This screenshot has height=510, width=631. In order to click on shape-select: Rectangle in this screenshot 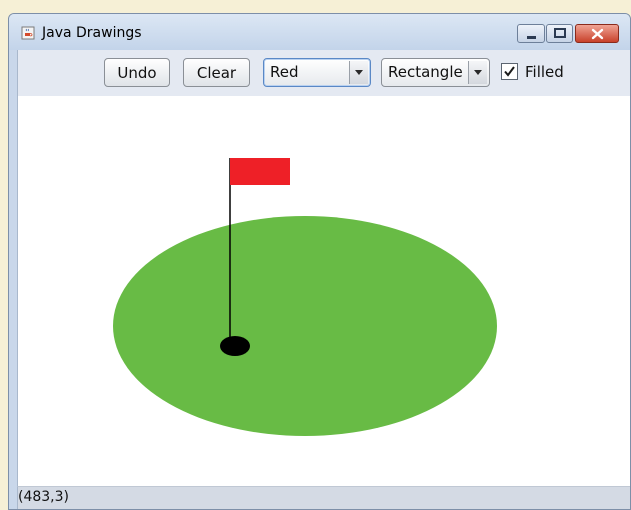, I will do `click(435, 72)`.